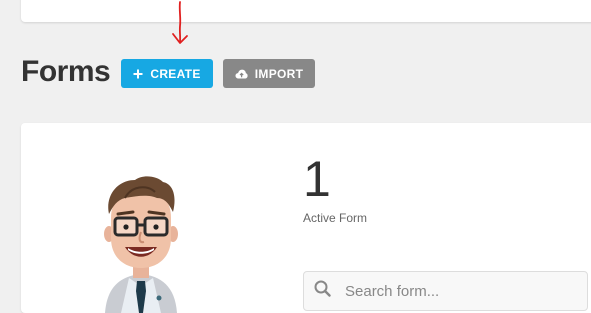 This screenshot has height=313, width=591. I want to click on search-icon, so click(322, 291).